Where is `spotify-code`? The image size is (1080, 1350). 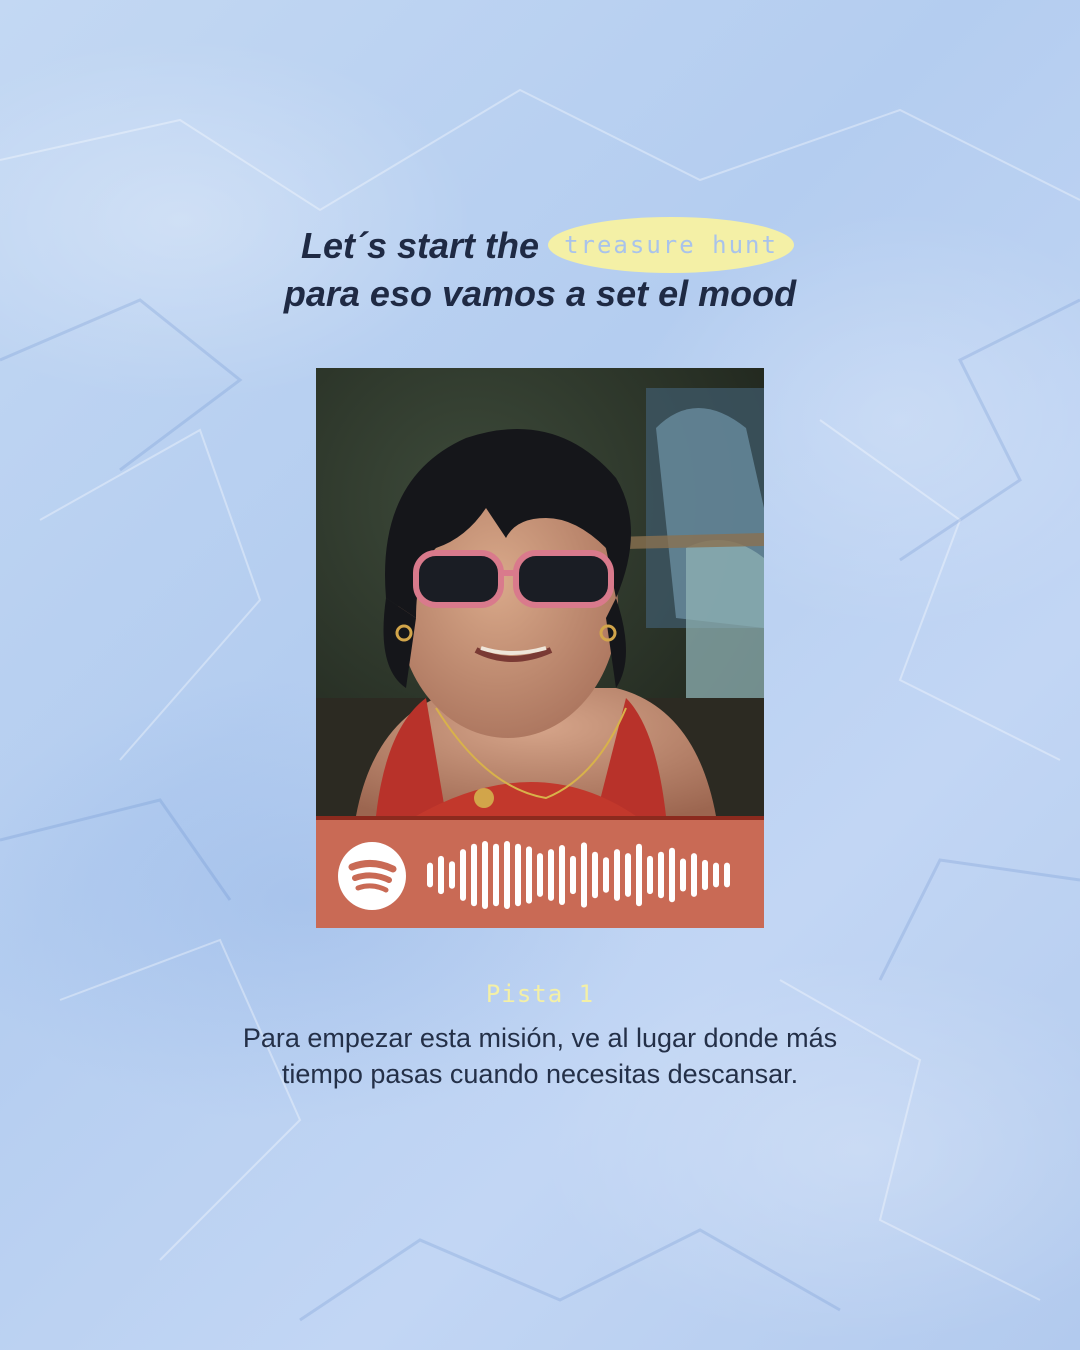 spotify-code is located at coordinates (540, 872).